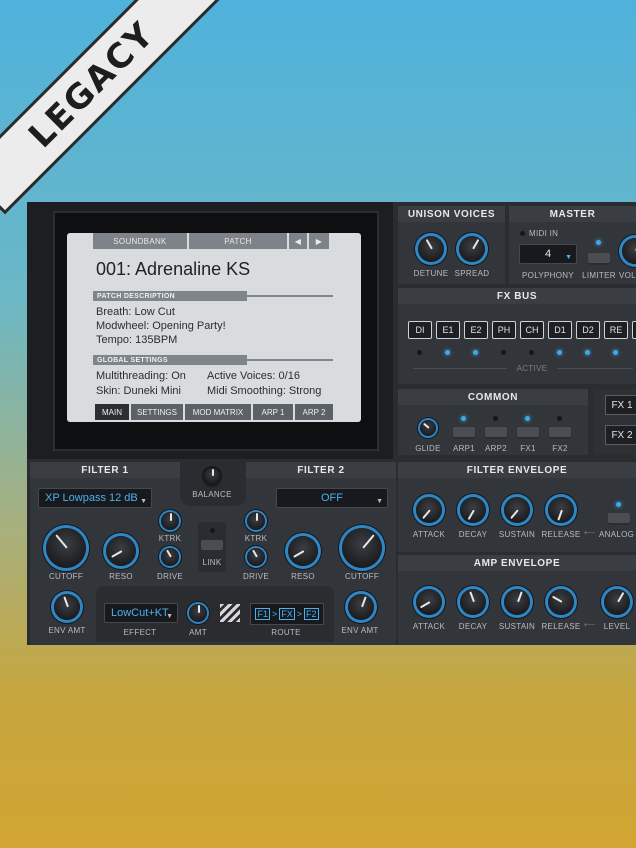 Image resolution: width=636 pixels, height=848 pixels. I want to click on amp-env-sustain-knob, so click(517, 602).